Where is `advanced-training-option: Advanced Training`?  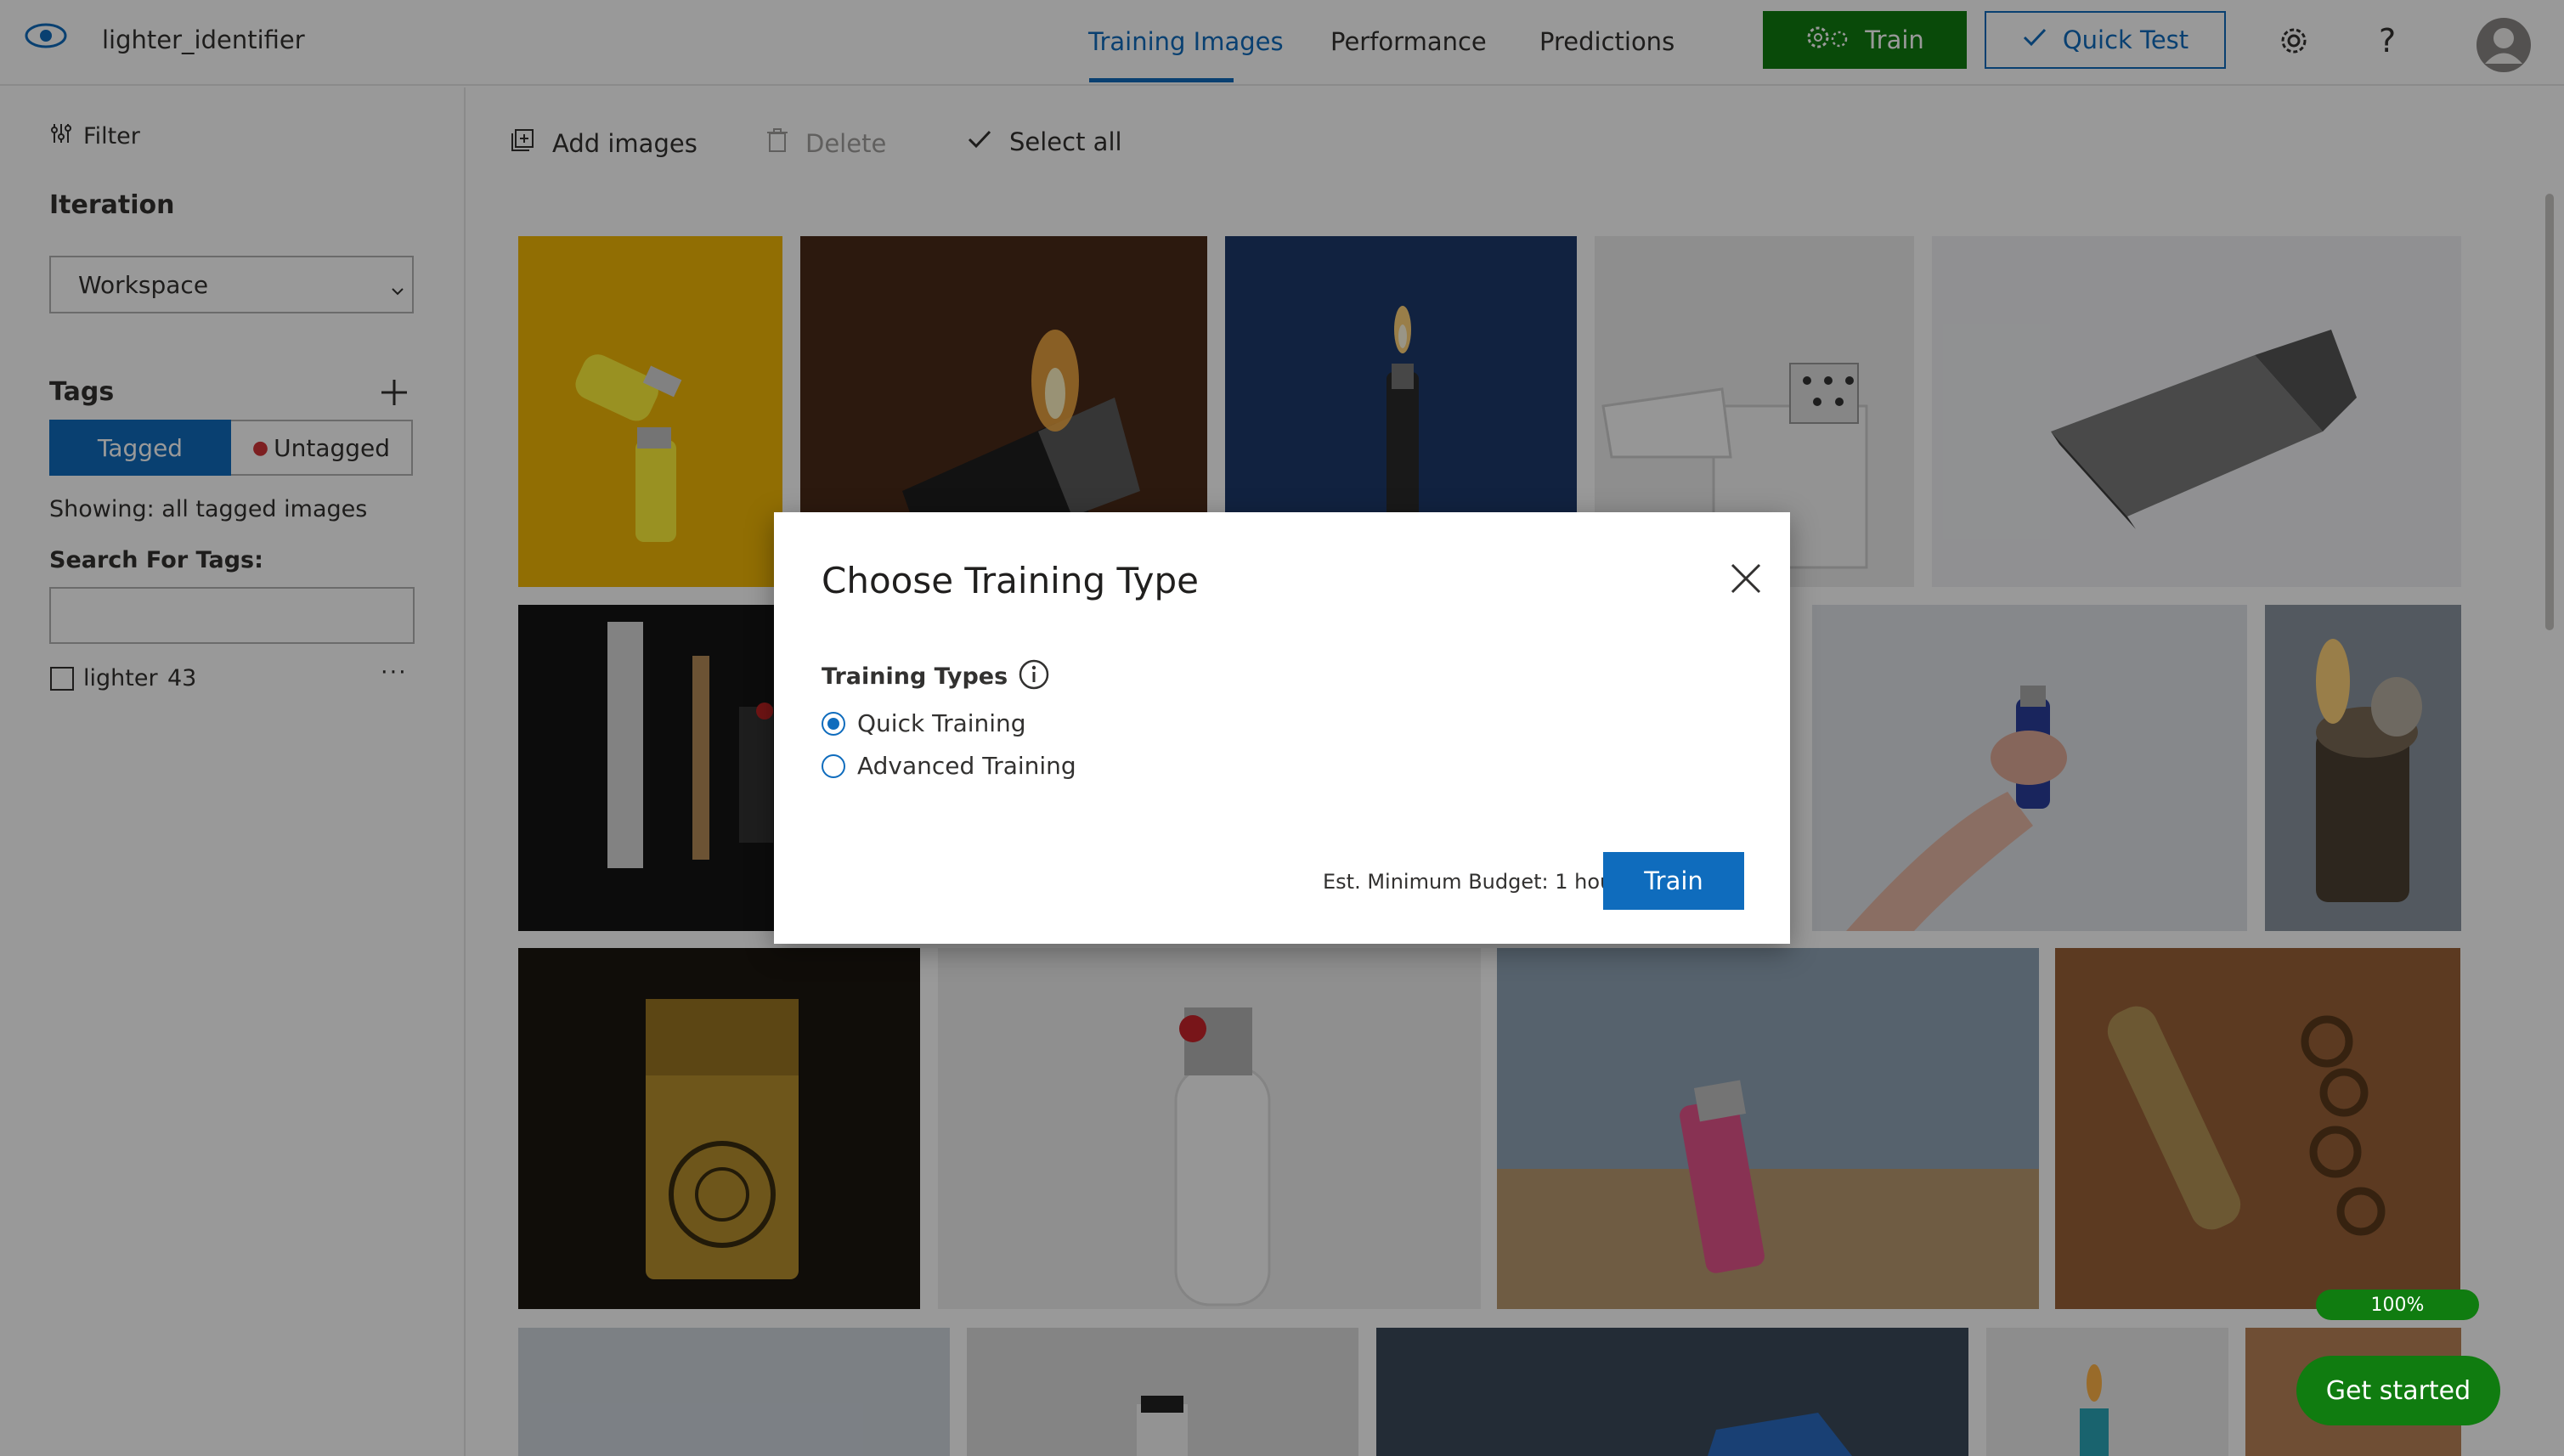 advanced-training-option: Advanced Training is located at coordinates (949, 766).